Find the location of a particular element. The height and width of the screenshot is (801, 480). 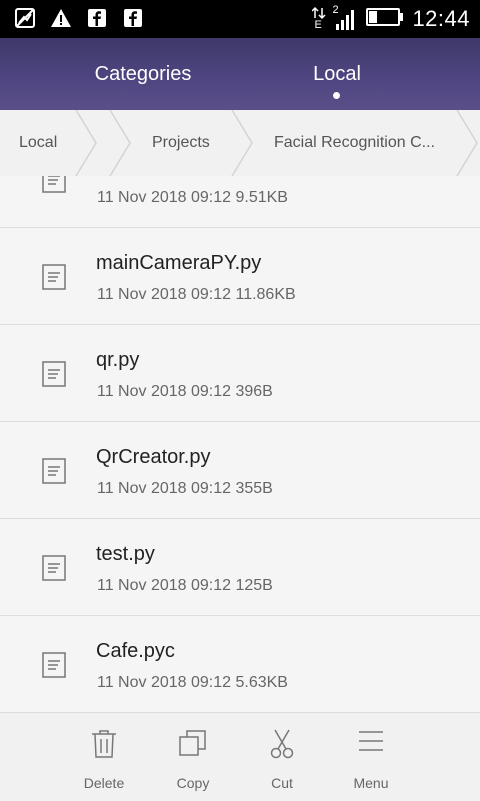

battery-icon is located at coordinates (385, 19).